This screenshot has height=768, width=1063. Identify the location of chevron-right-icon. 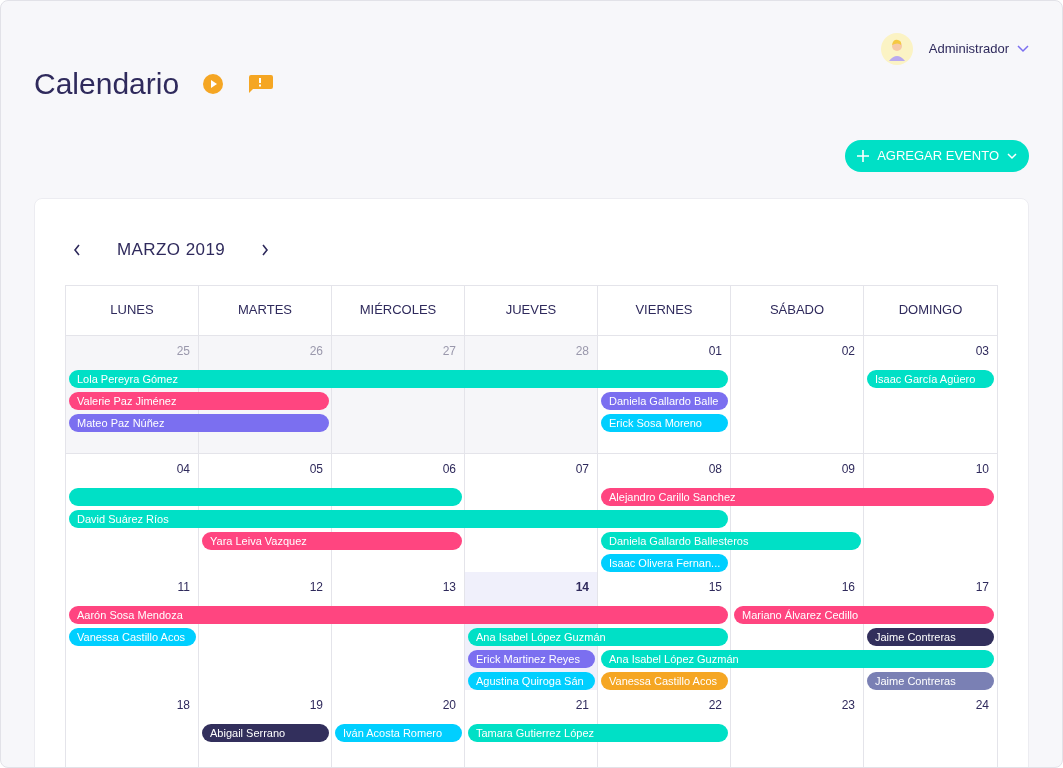
(265, 249).